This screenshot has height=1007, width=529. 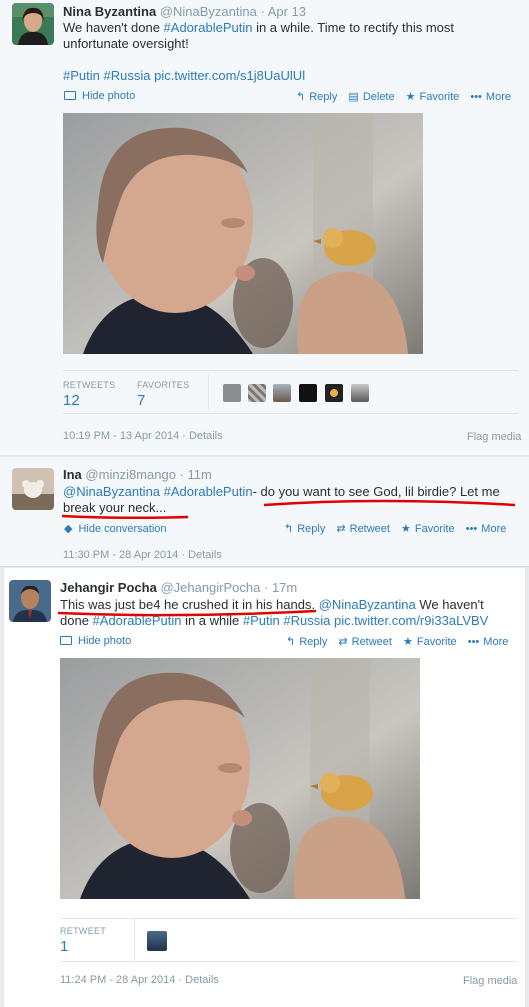 I want to click on tweet-date: 11m, so click(x=200, y=474).